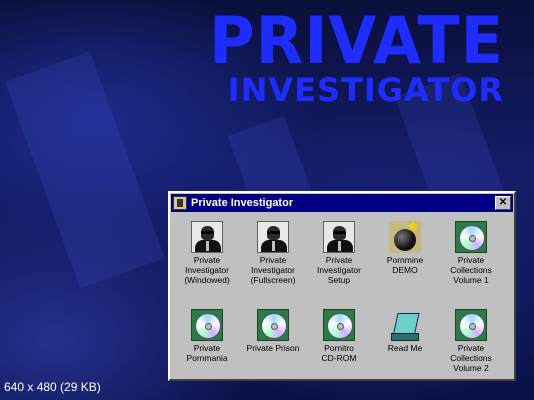 The height and width of the screenshot is (400, 534). I want to click on program-icon-collections-vol2: Private Collections Volume 2, so click(471, 352).